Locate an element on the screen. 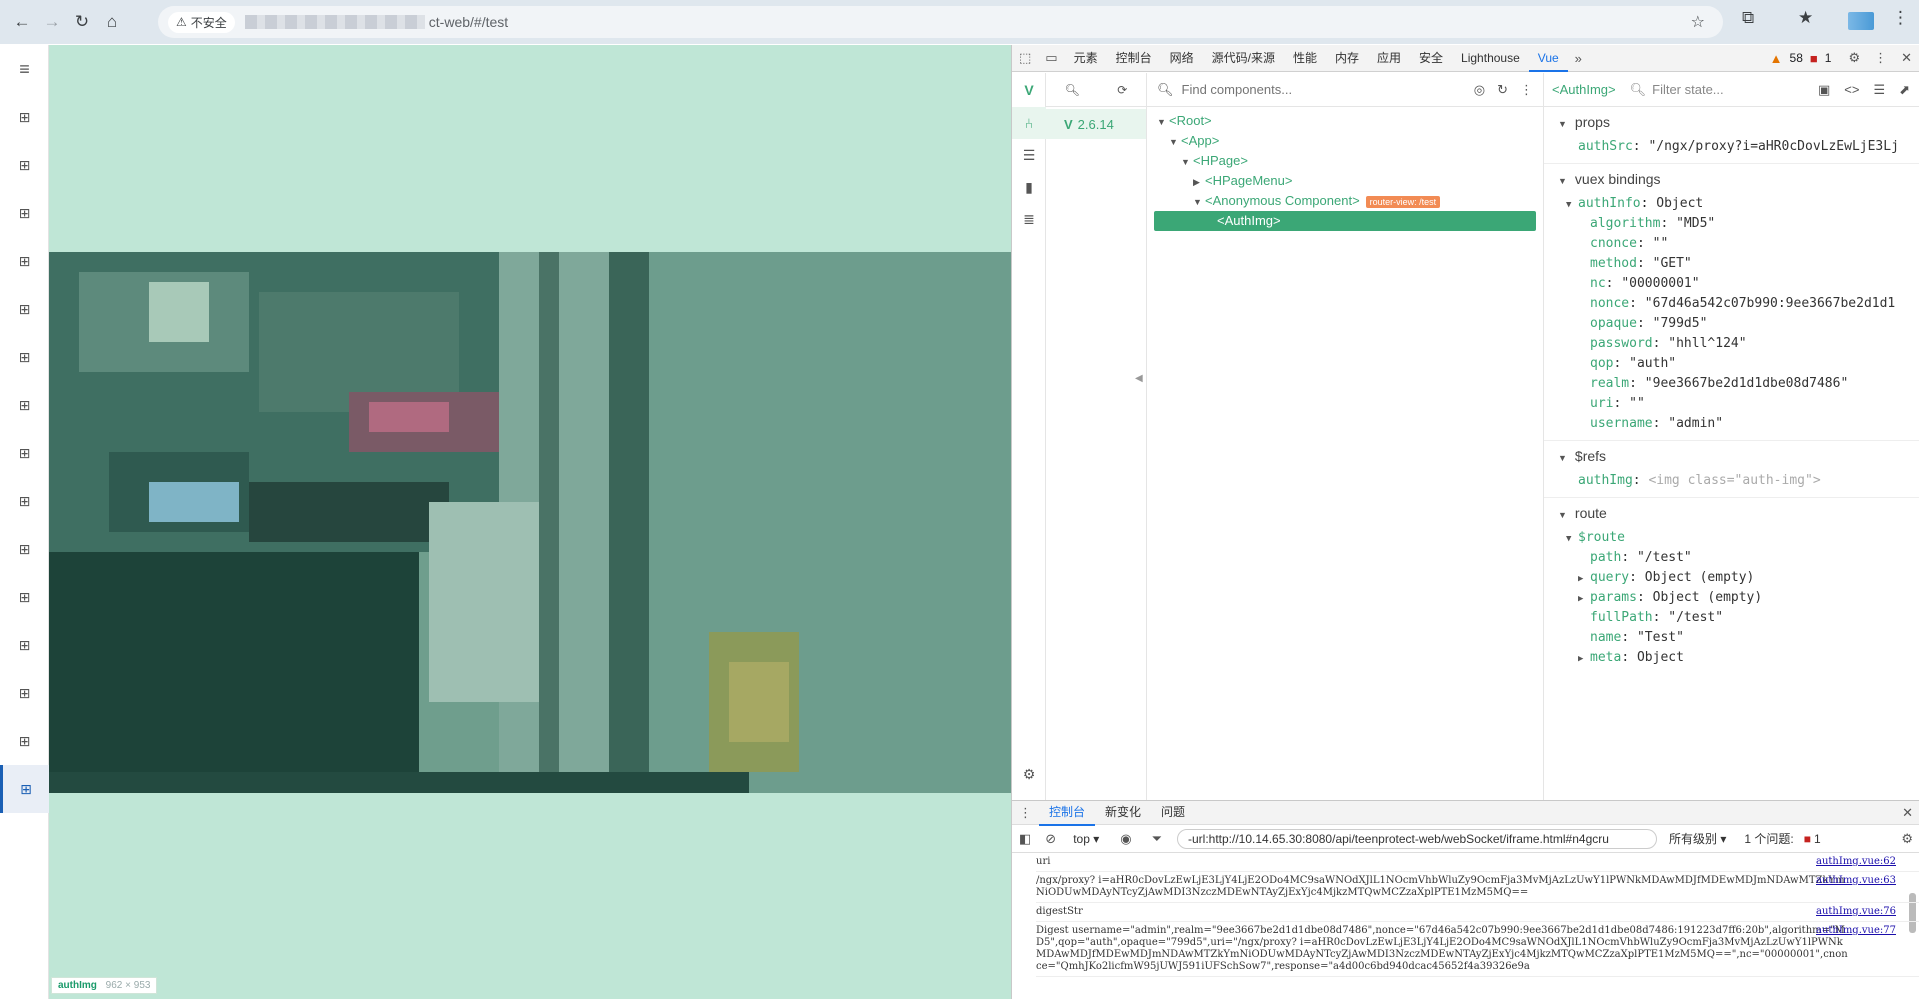  collapse-handle-icon: ◀ is located at coordinates (1139, 378).